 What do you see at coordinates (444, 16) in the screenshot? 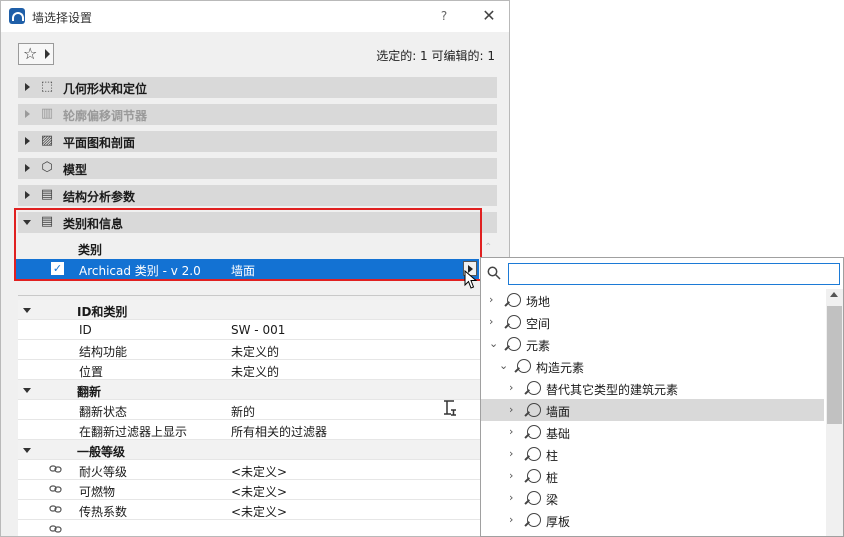
I see `help-button: ?` at bounding box center [444, 16].